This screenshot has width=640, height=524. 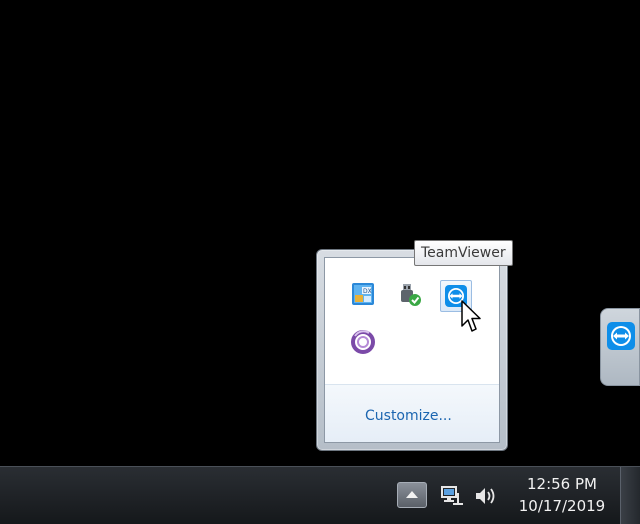 I want to click on clock-date: 10/17/2019, so click(x=562, y=506).